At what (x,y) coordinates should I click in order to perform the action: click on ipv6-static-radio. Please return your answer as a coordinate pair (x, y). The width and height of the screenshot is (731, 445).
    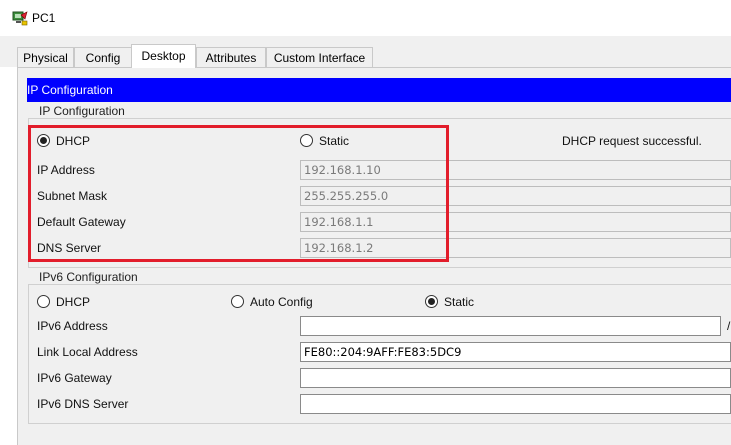
    Looking at the image, I should click on (431, 301).